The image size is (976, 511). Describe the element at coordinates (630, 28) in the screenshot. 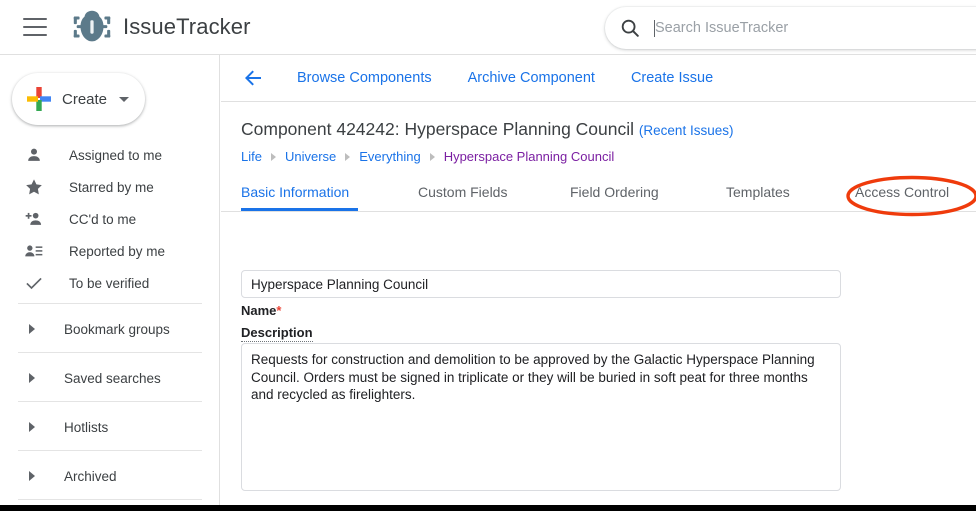

I see `search-icon` at that location.